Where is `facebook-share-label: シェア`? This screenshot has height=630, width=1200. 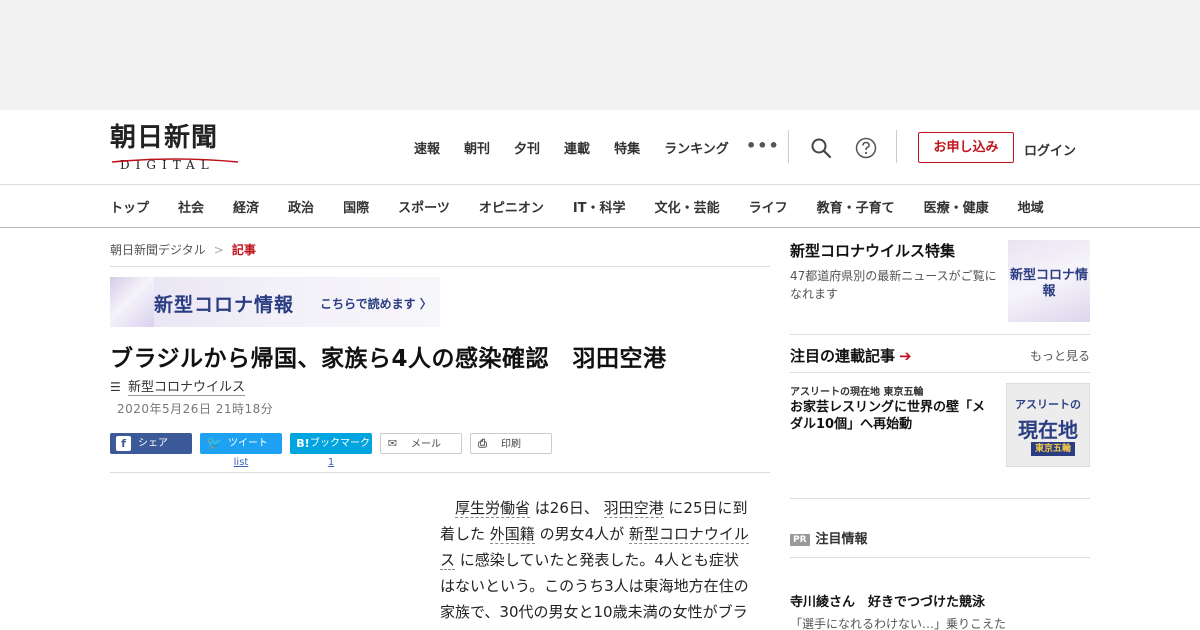 facebook-share-label: シェア is located at coordinates (153, 443).